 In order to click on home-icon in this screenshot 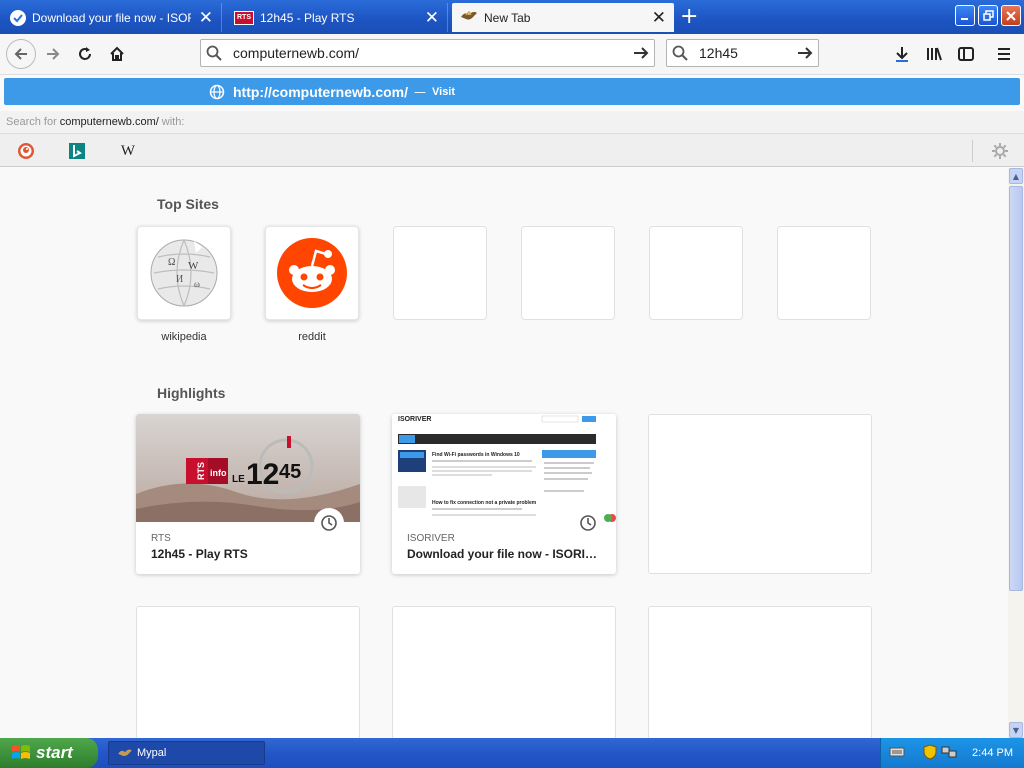, I will do `click(117, 53)`.